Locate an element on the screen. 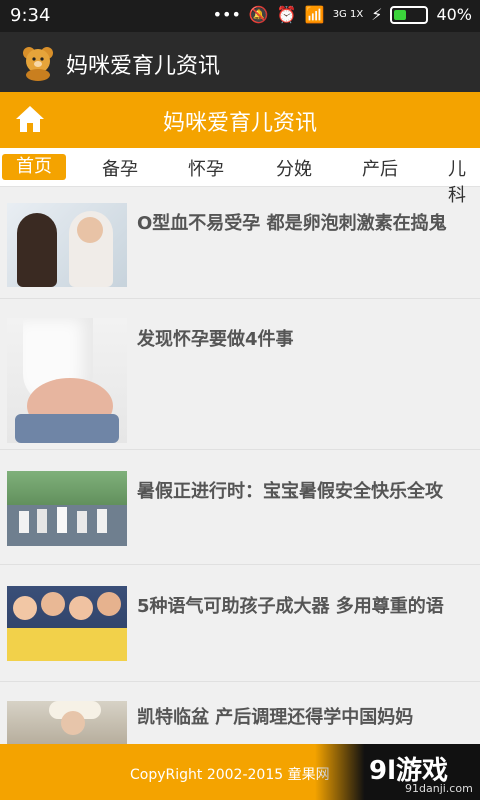 This screenshot has width=480, height=800. footer-bar: CopyRight 2002-2015 童果网 9l游戏 91danji.com is located at coordinates (240, 772).